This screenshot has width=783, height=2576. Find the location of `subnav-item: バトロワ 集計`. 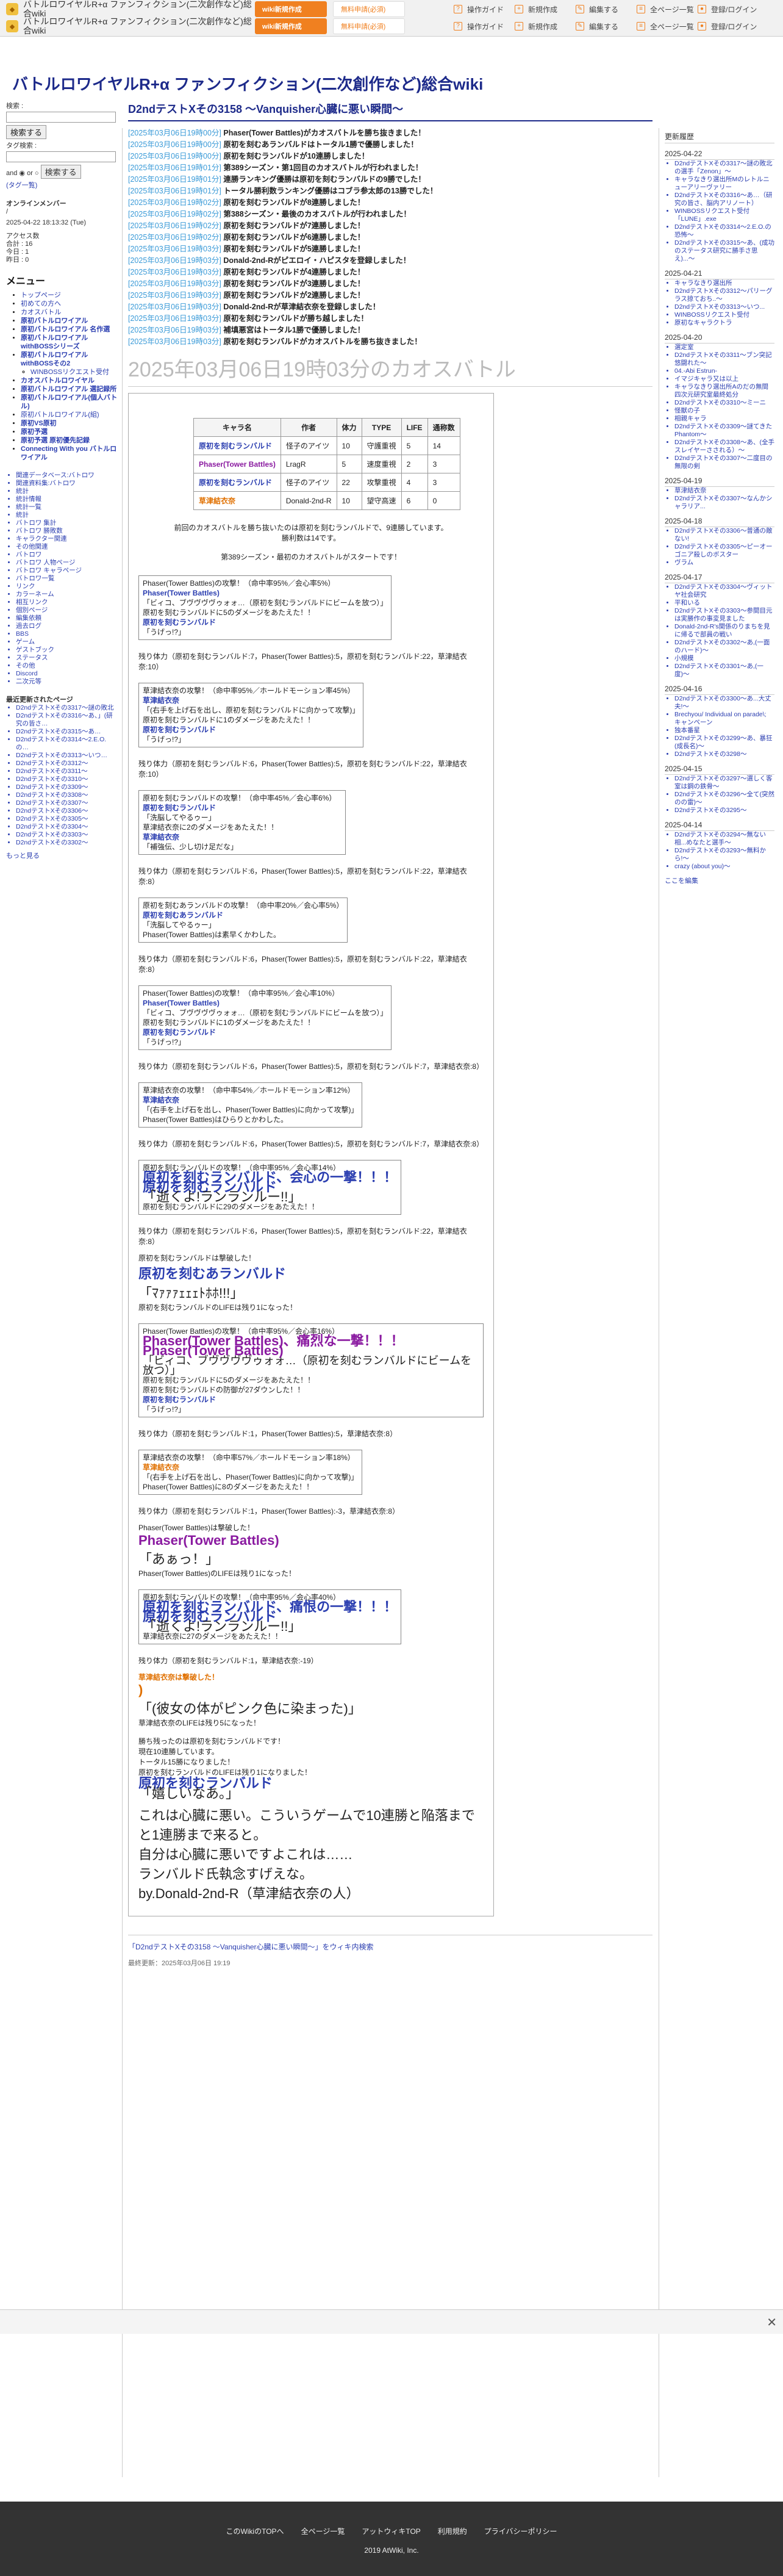

subnav-item: バトロワ 集計 is located at coordinates (67, 523).